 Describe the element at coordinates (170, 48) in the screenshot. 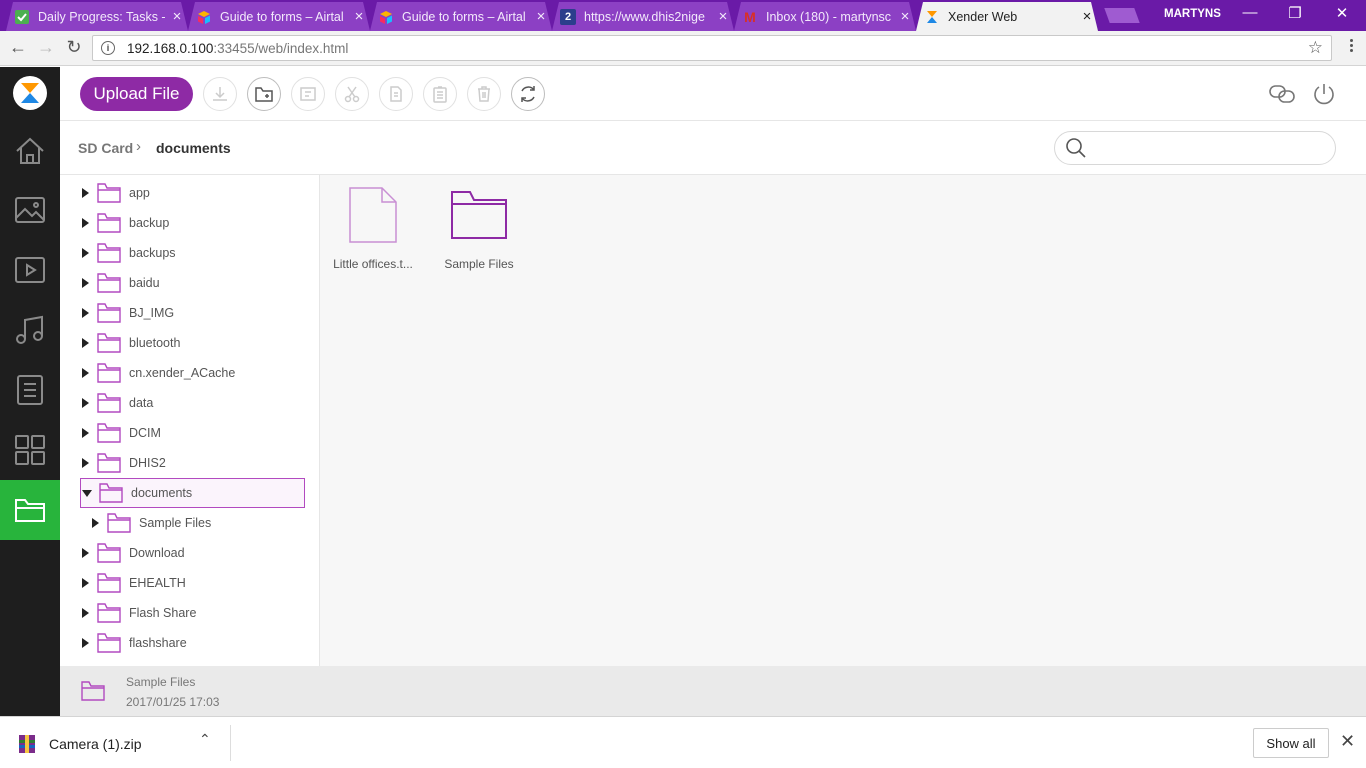

I see `url-host: 192.168.0.100` at that location.